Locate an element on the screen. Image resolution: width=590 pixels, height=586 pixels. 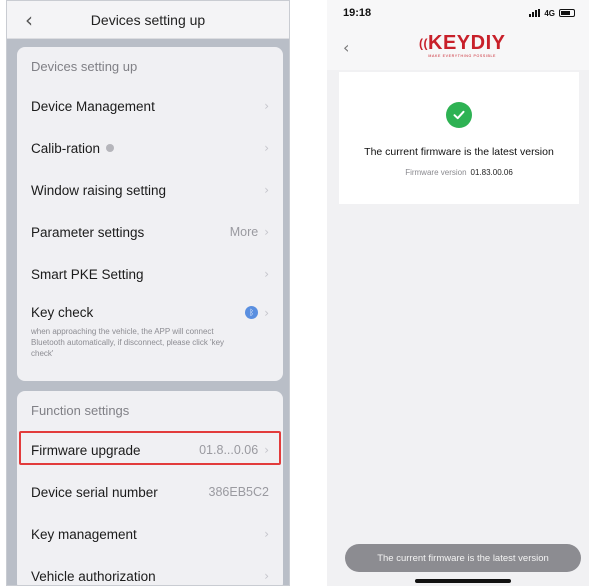
row-label: Key check is located at coordinates (62, 312).